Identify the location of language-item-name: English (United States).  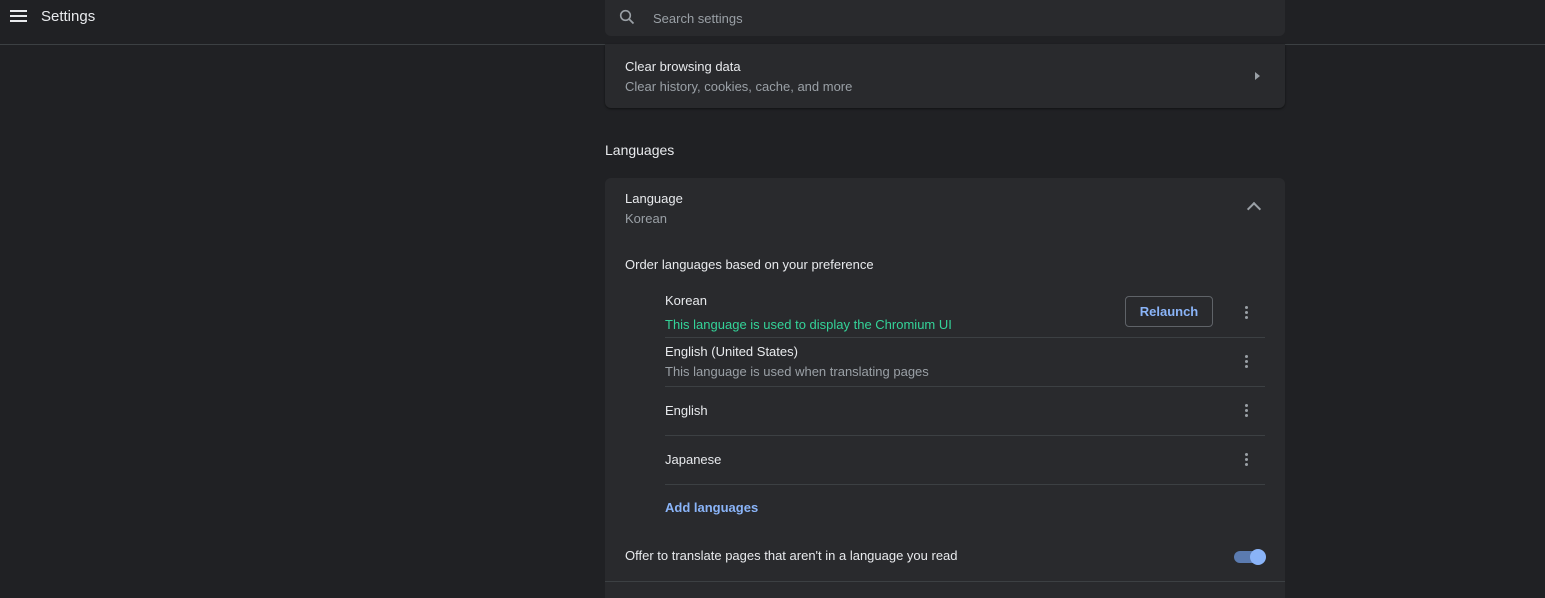
(731, 351).